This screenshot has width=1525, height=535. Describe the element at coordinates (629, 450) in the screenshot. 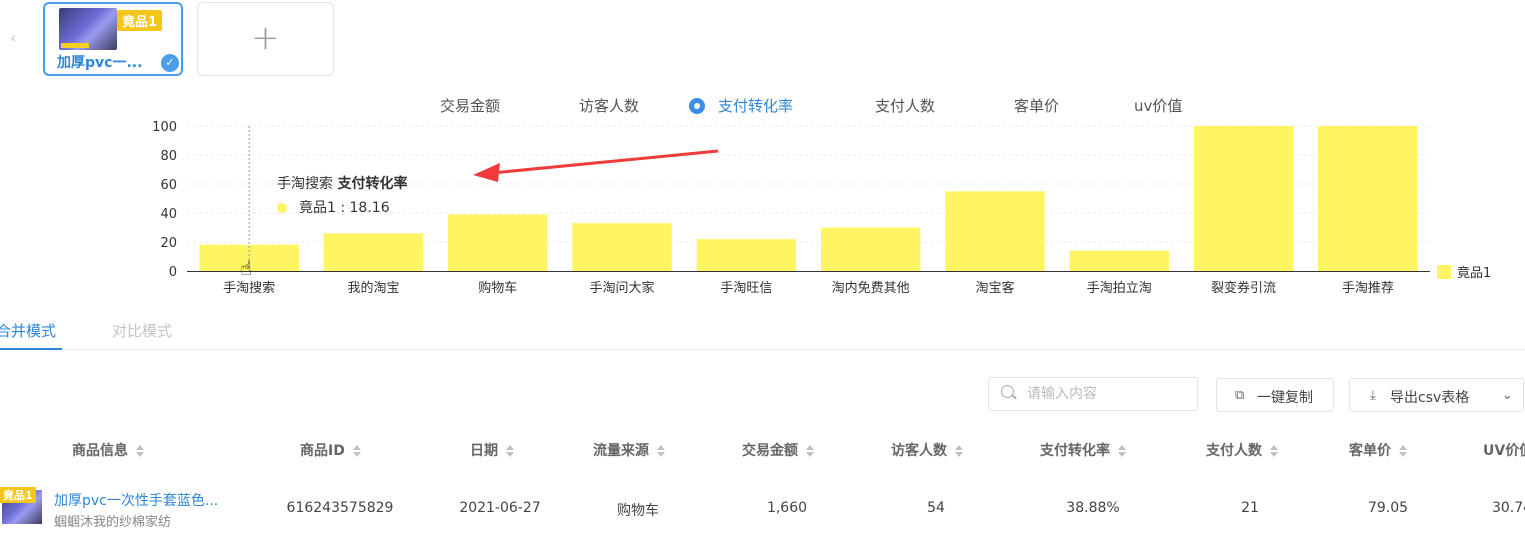

I see `col-header-traffic-source: 流量来源` at that location.